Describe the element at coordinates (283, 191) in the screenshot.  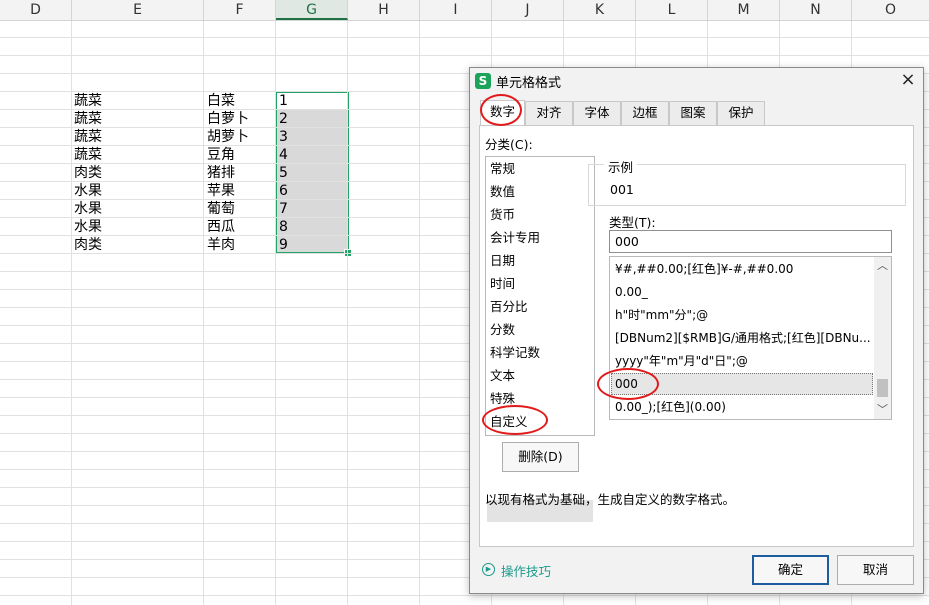
I see `cell-value: 6` at that location.